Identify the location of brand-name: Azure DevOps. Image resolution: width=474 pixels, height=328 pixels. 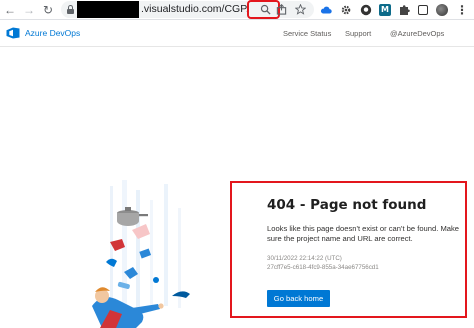
(52, 33).